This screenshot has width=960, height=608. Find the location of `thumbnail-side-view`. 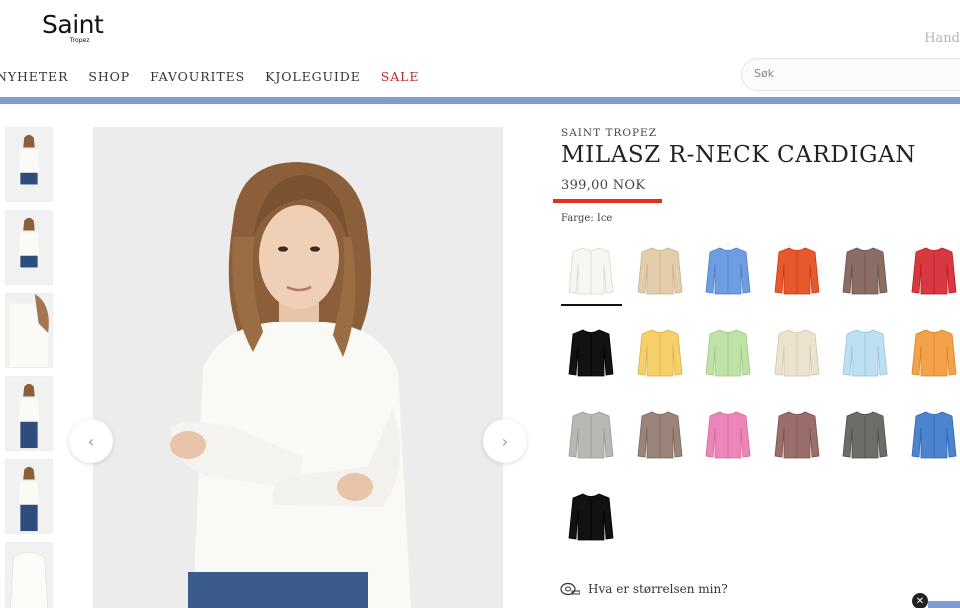

thumbnail-side-view is located at coordinates (29, 247).